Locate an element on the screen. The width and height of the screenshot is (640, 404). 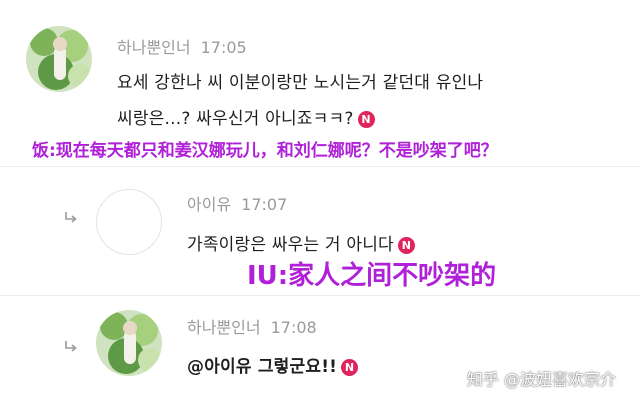
comment-time: 17:08 is located at coordinates (293, 327).